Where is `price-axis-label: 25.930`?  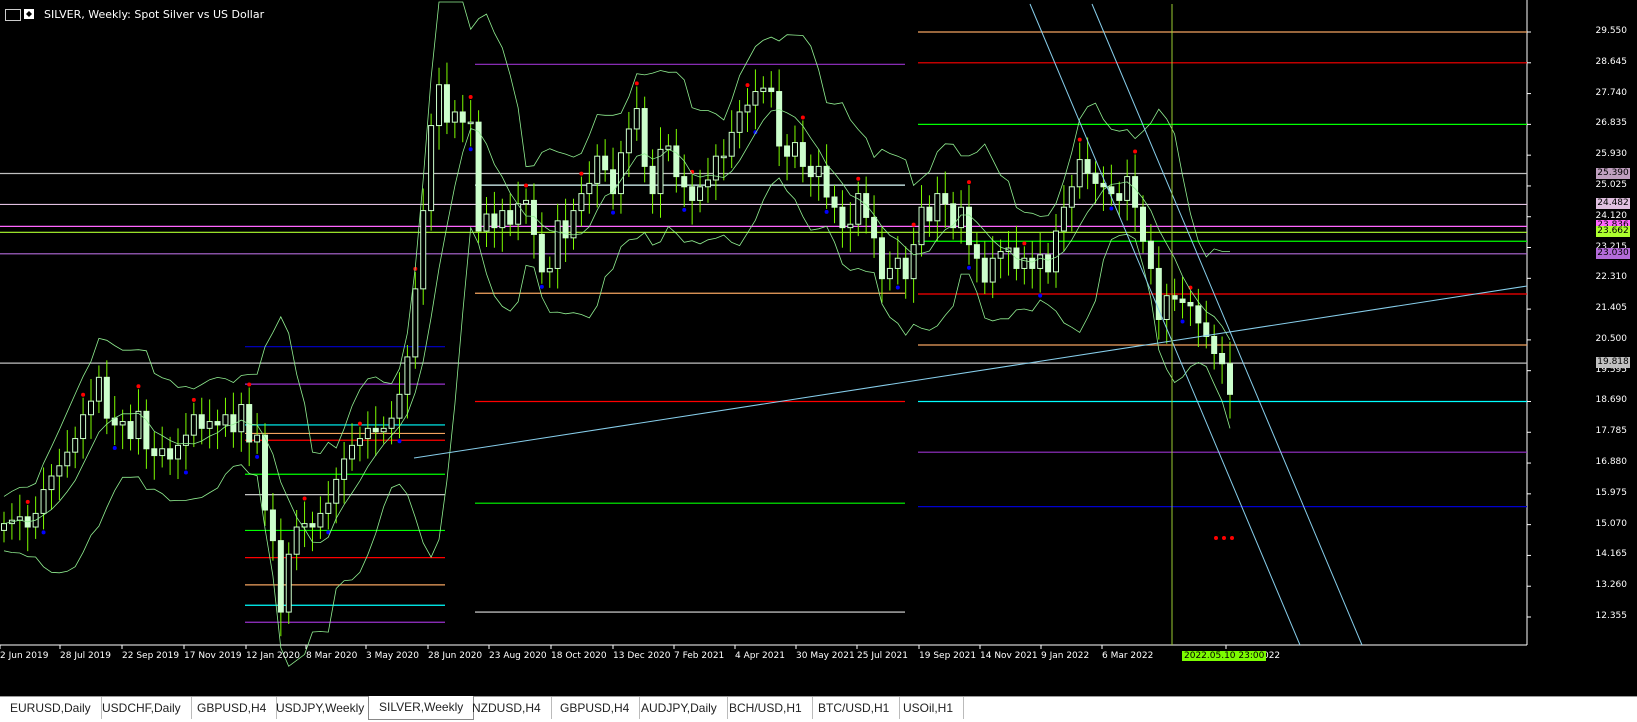 price-axis-label: 25.930 is located at coordinates (1611, 154).